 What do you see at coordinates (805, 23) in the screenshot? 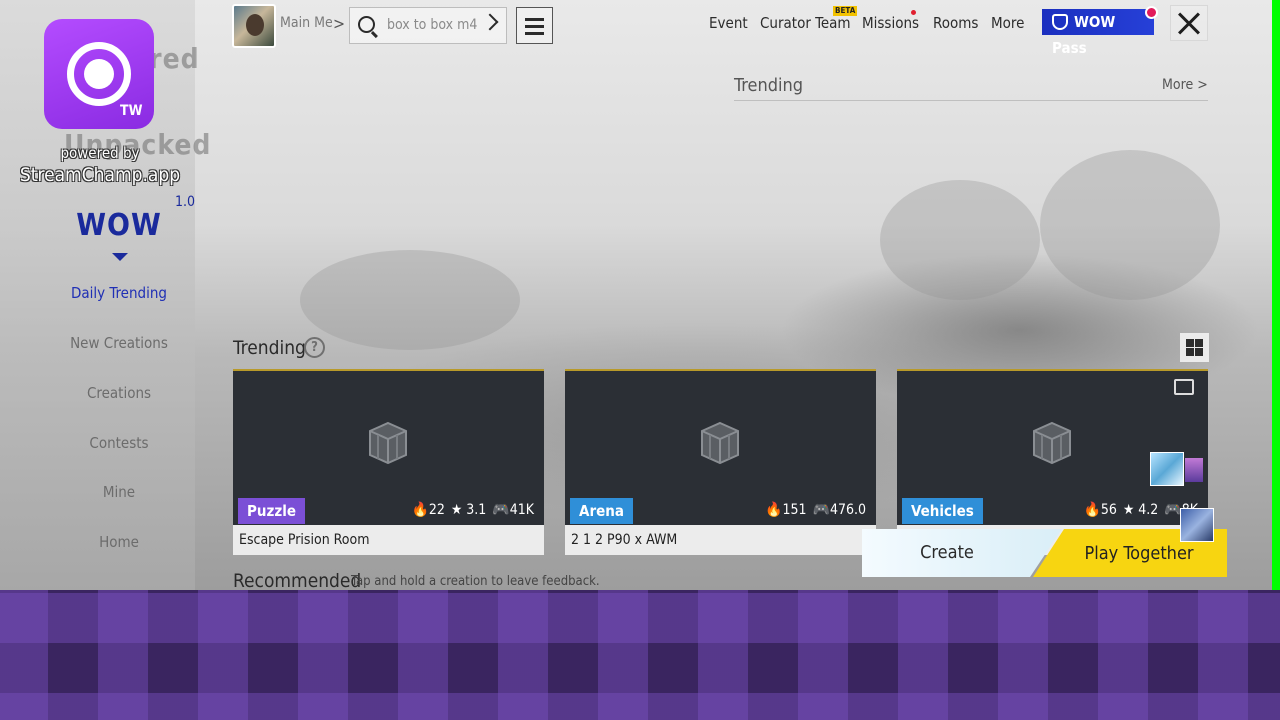
I see `nav-curator-team: Curator Team` at bounding box center [805, 23].